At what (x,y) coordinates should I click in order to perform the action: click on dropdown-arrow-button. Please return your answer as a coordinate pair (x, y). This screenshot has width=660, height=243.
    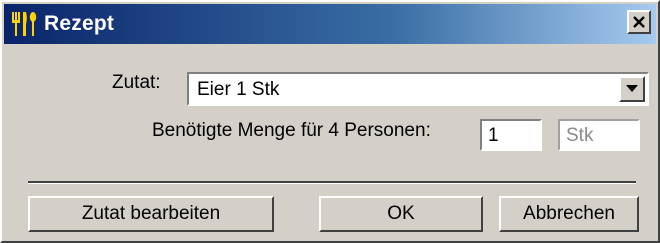
    Looking at the image, I should click on (632, 89).